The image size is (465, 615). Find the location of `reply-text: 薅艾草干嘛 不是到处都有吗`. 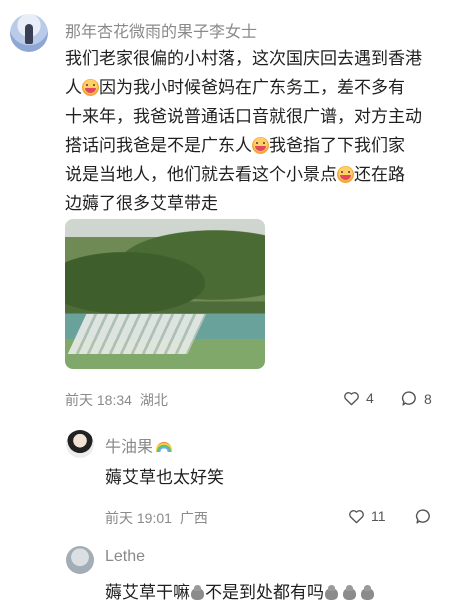

reply-text: 薅艾草干嘛 不是到处都有吗 is located at coordinates (240, 590).